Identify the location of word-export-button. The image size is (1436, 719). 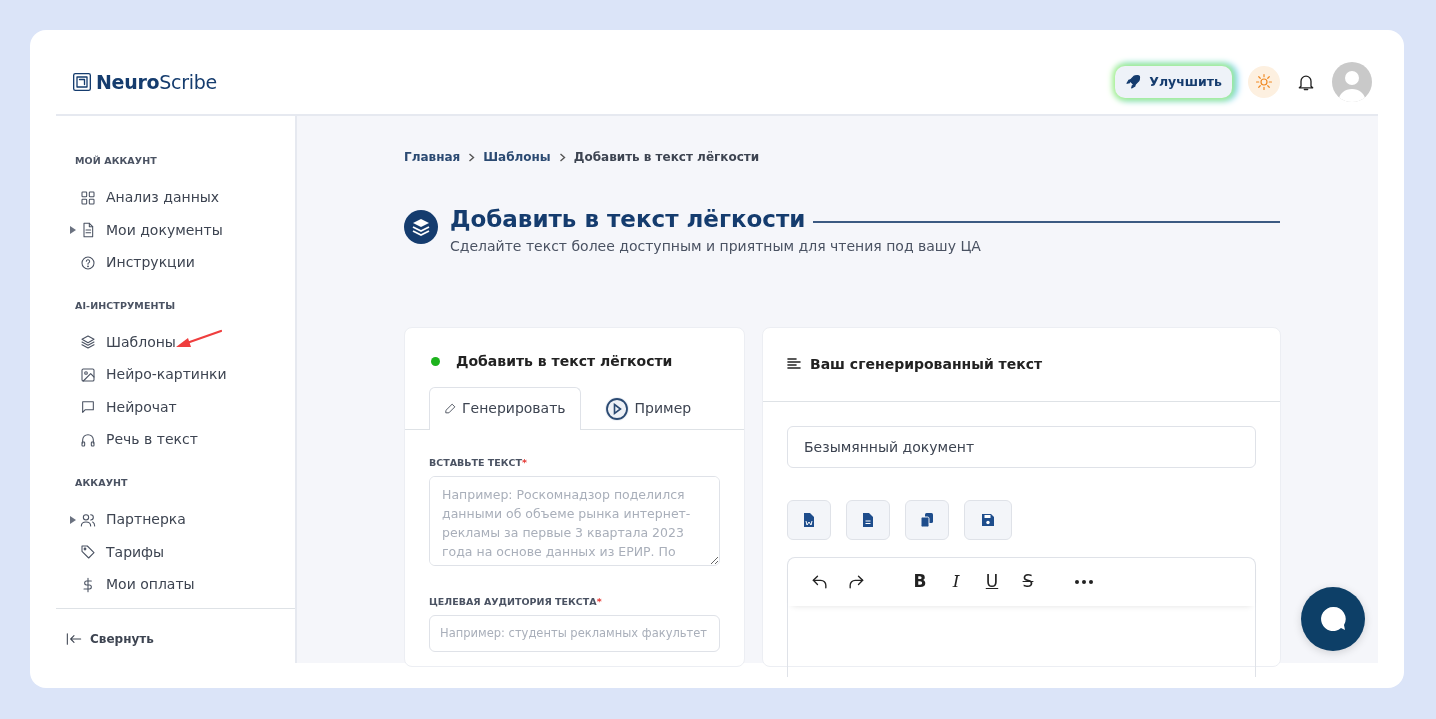
(809, 519).